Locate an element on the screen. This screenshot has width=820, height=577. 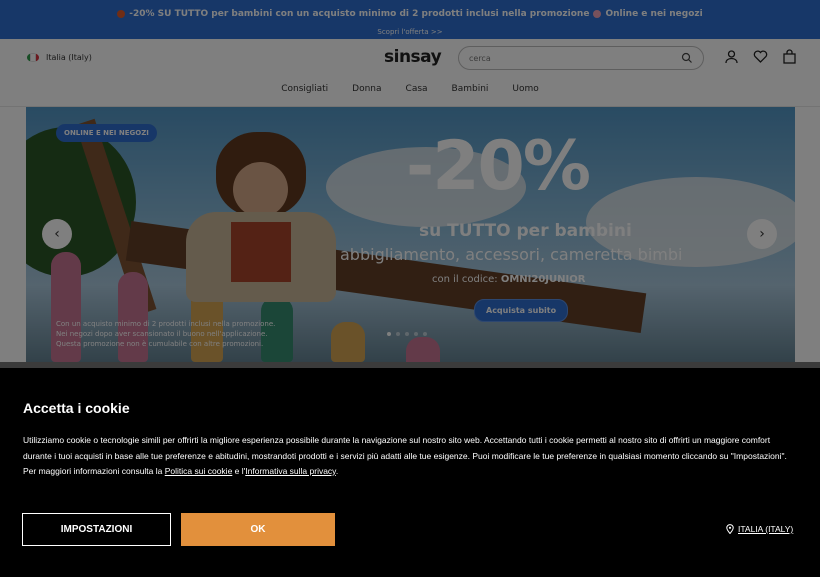
locale-selector: ITALIA (ITALY) is located at coordinates (759, 529).